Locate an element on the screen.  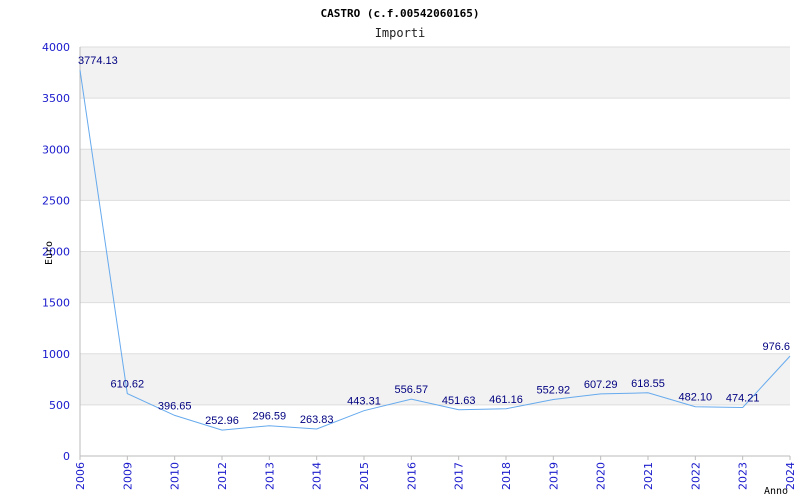
data-label: 443.31 is located at coordinates (364, 402).